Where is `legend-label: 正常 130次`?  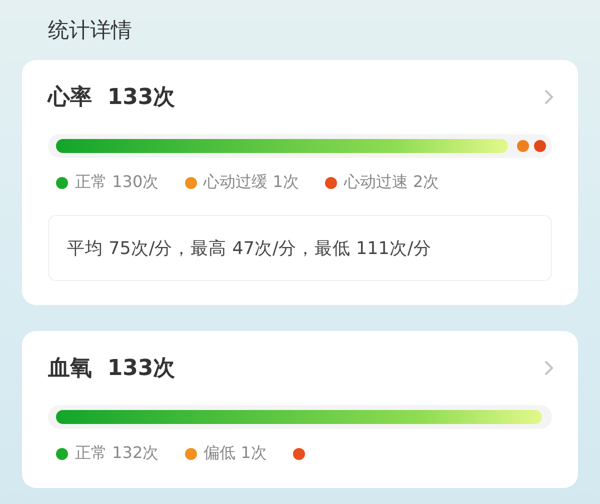
legend-label: 正常 130次 is located at coordinates (117, 182).